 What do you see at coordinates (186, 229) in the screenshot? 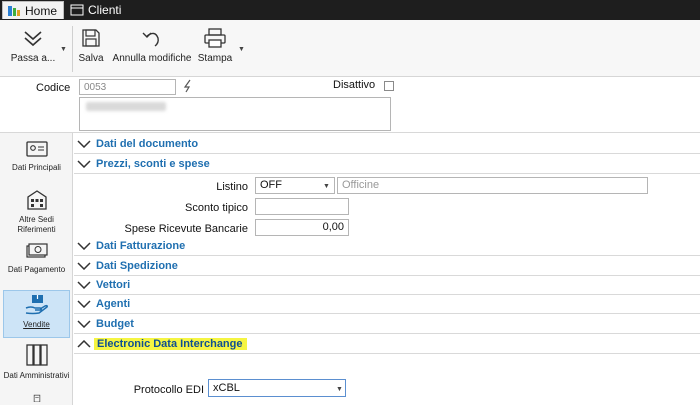
I see `spese-ricevute-label: Spese Ricevute Bancarie` at bounding box center [186, 229].